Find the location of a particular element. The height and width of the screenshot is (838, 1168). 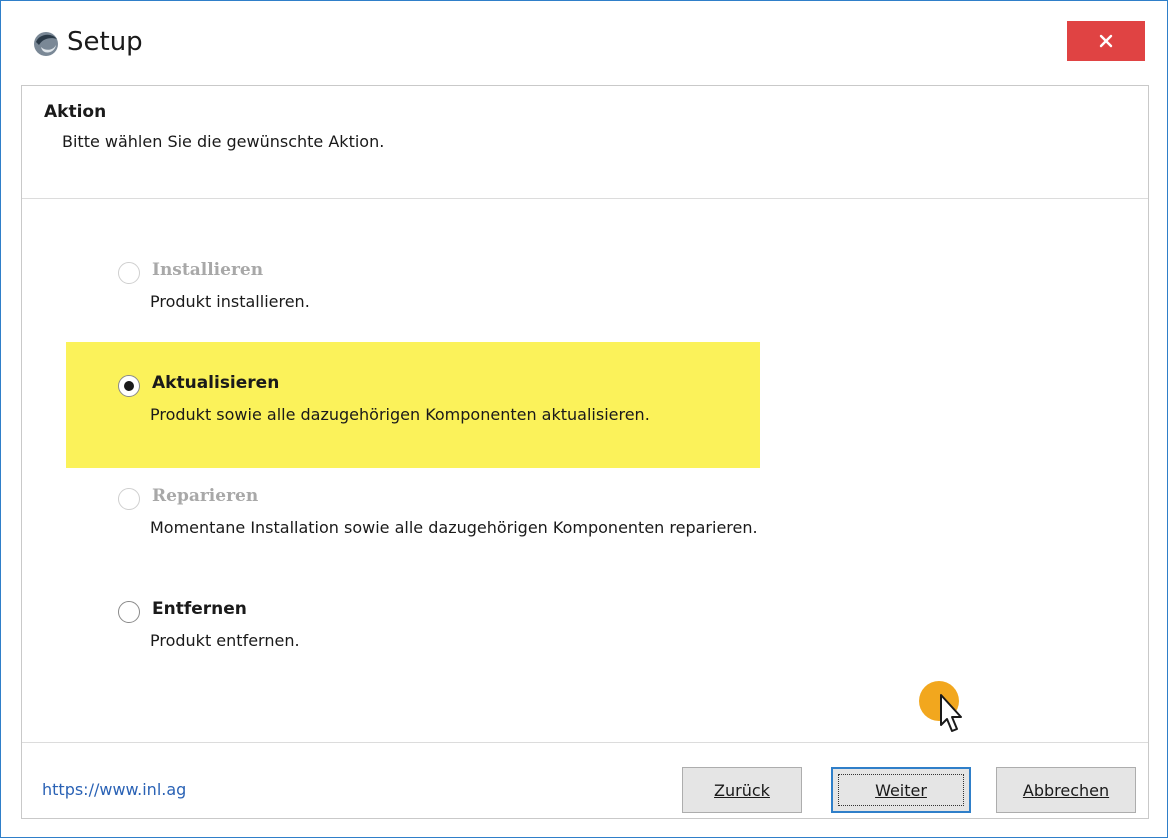

back-button: Zurück is located at coordinates (742, 790).